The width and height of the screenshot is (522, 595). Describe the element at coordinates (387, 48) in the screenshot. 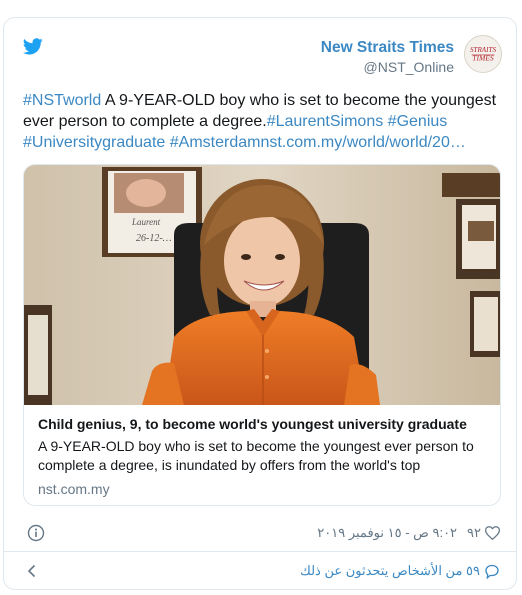

I see `author-name: New Straits Times` at that location.